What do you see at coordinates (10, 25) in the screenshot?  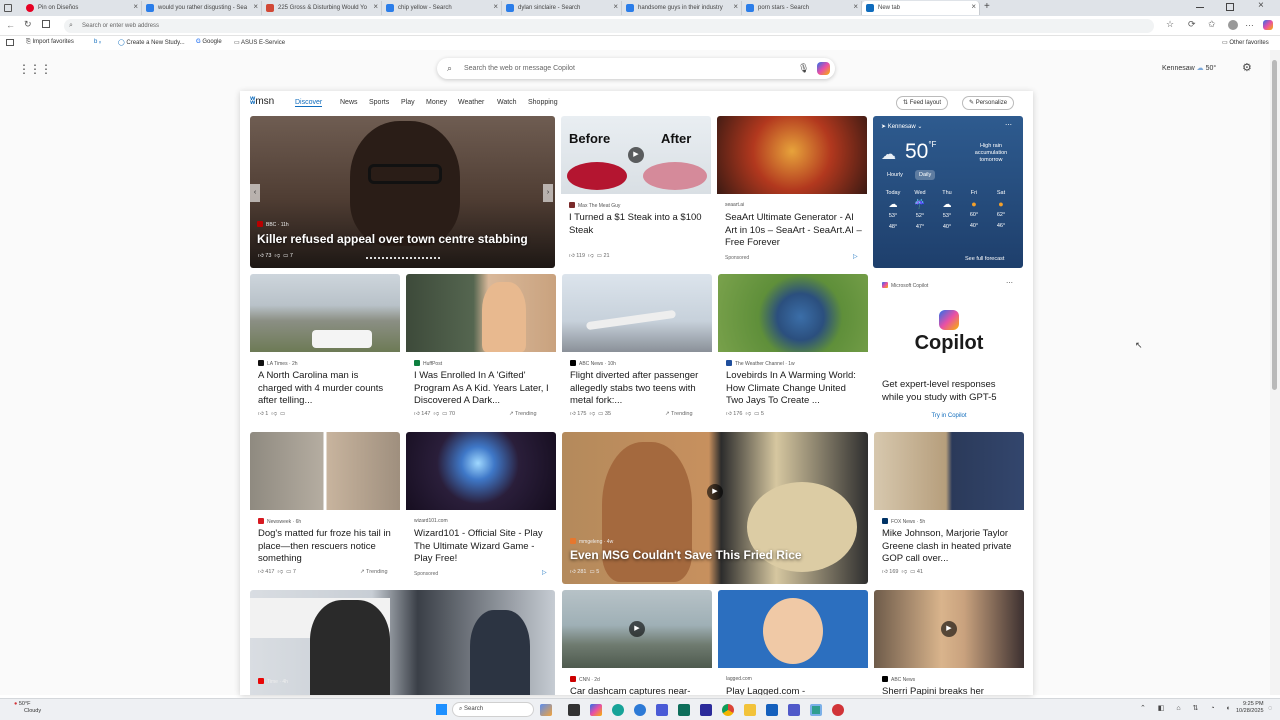 I see `back-icon: ←` at bounding box center [10, 25].